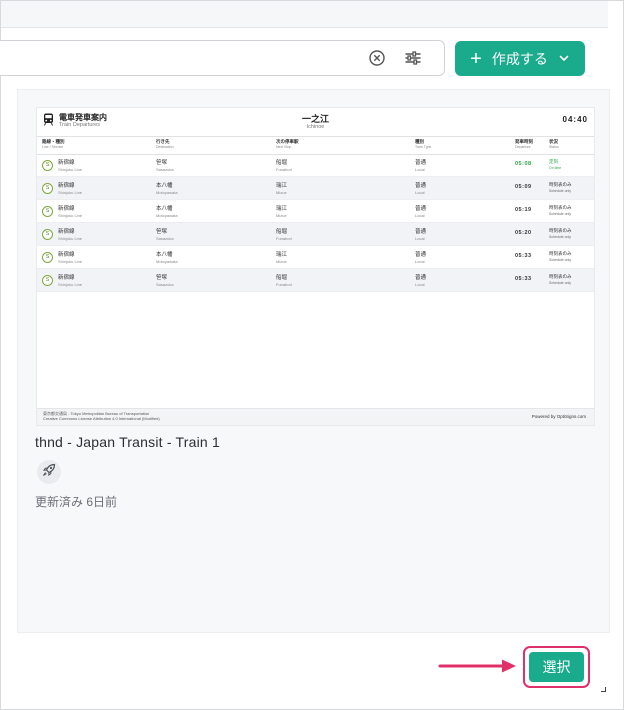 Image resolution: width=624 pixels, height=710 pixels. Describe the element at coordinates (377, 58) in the screenshot. I see `clear-icon` at that location.